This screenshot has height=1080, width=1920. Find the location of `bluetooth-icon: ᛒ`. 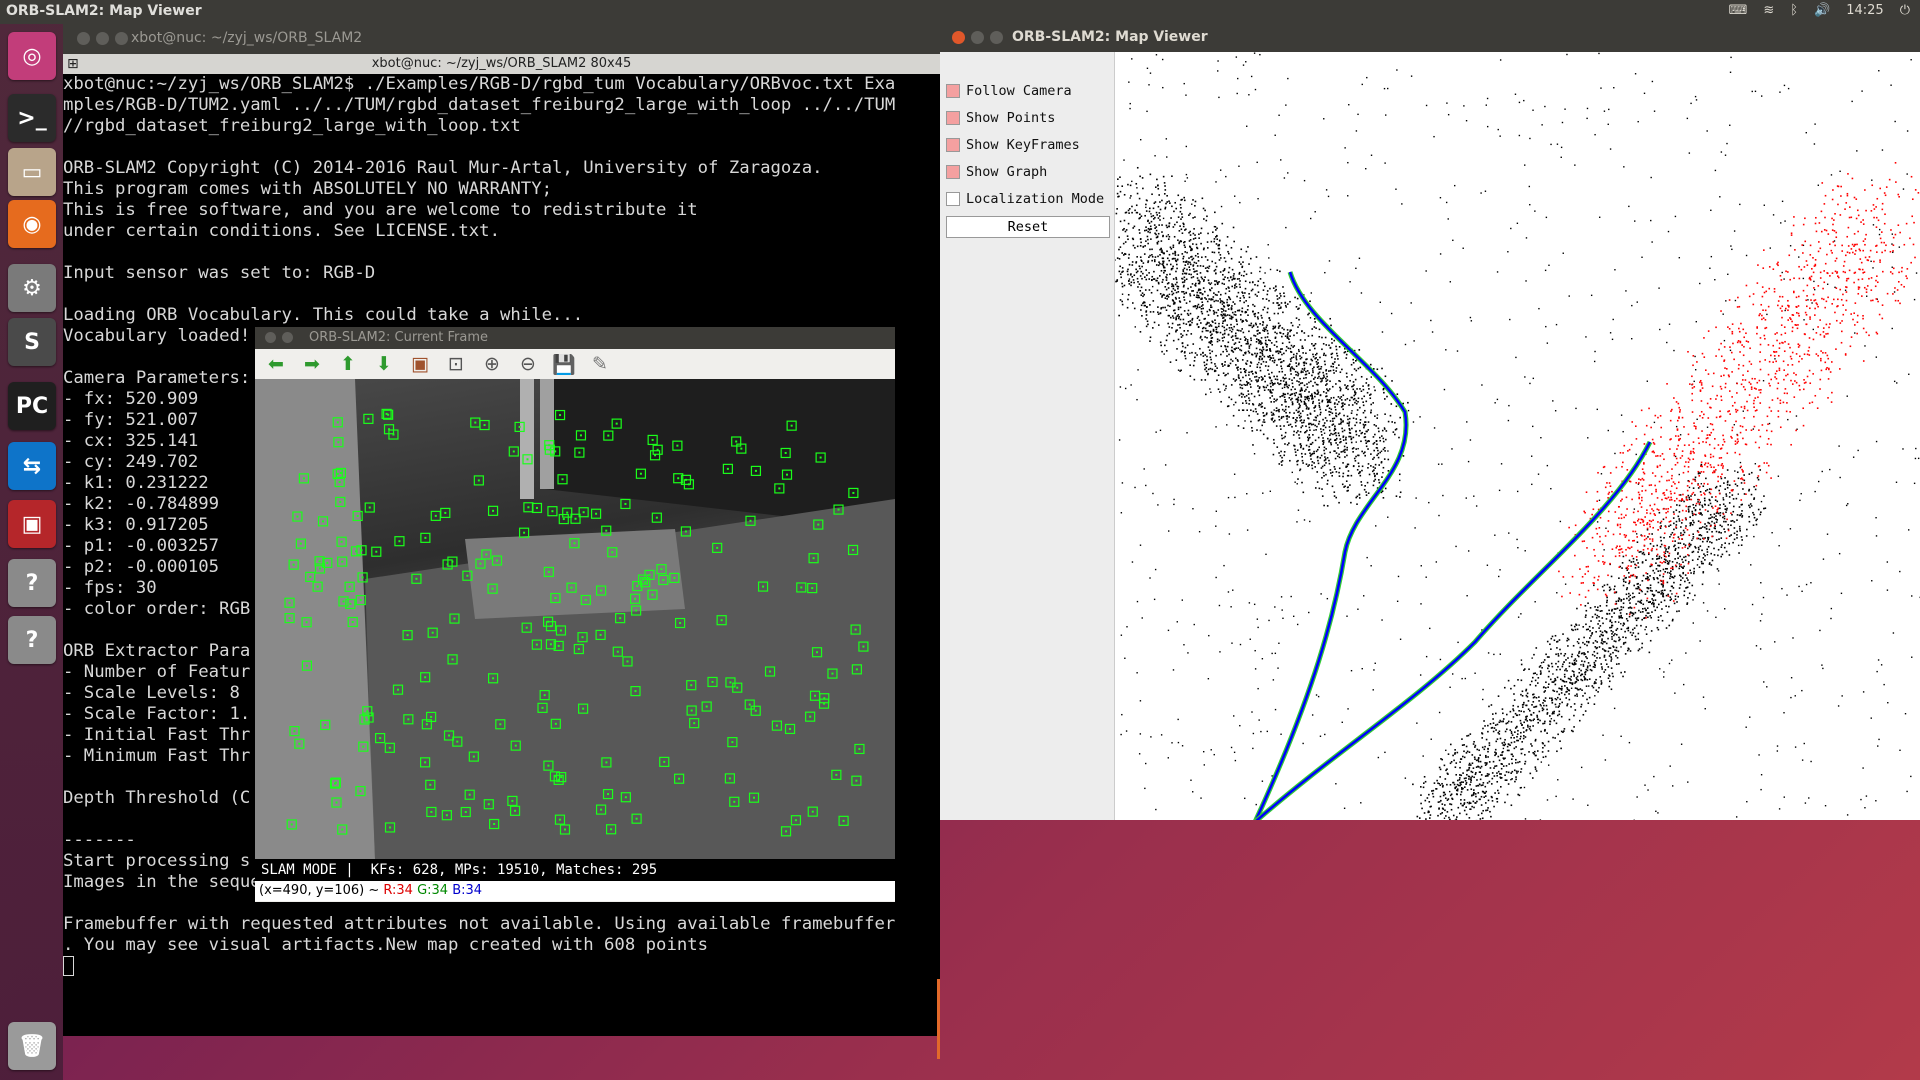

bluetooth-icon: ᛒ is located at coordinates (1794, 10).